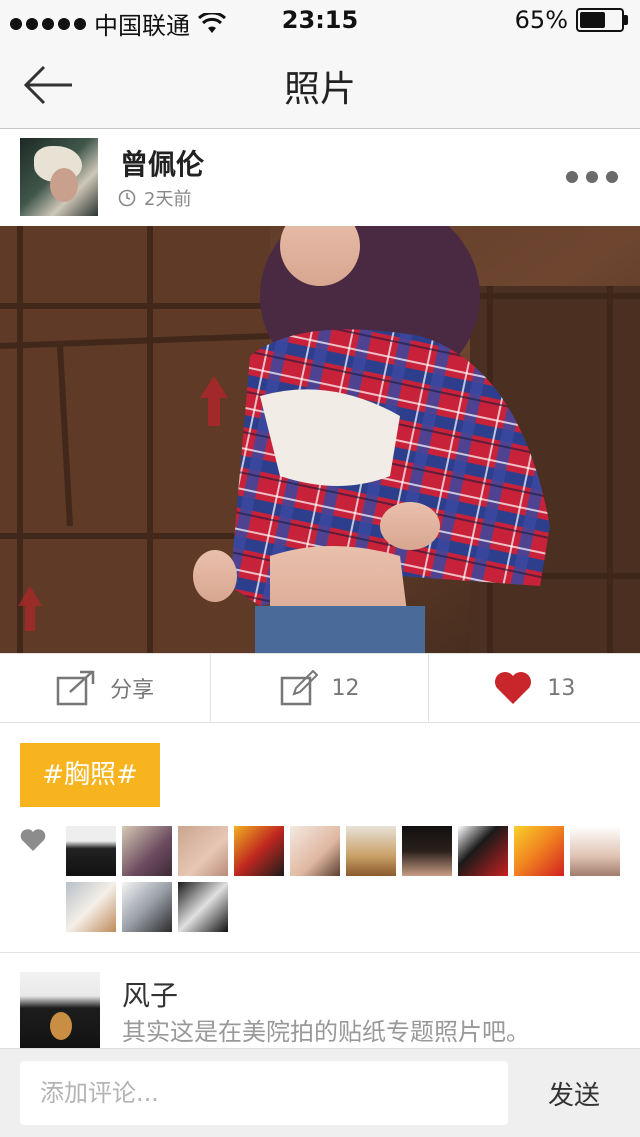 The image size is (640, 1137). I want to click on nav-bar: 照片, so click(320, 84).